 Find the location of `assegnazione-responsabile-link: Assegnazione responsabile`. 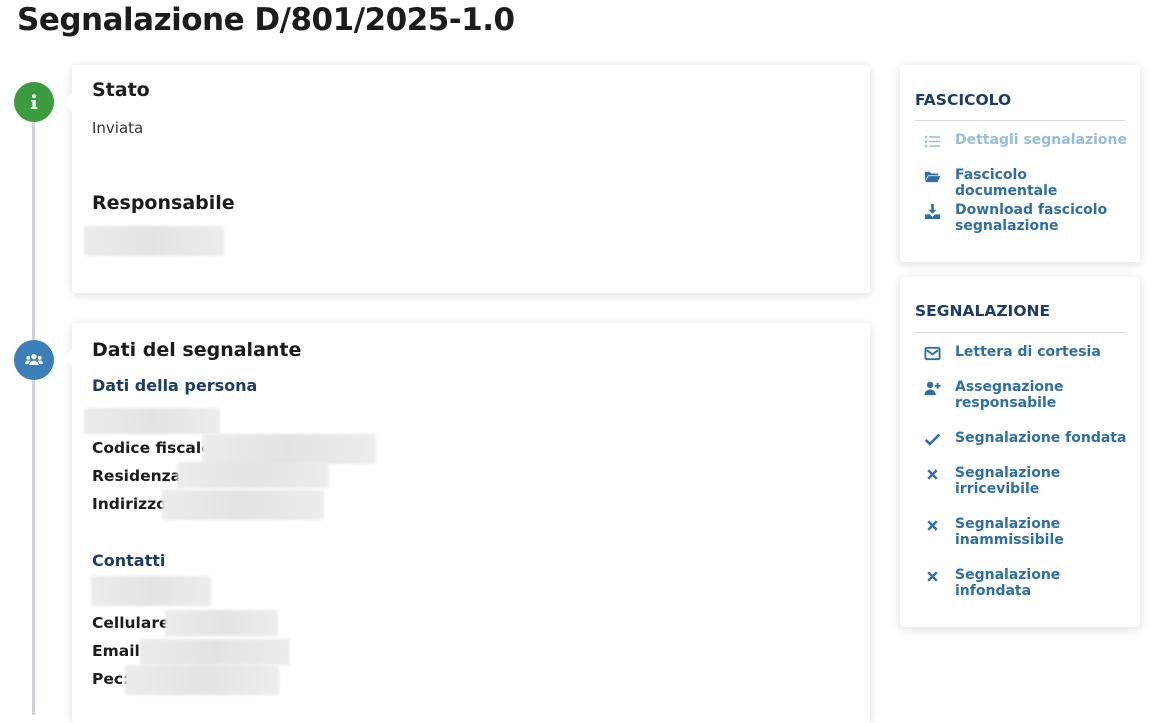

assegnazione-responsabile-link: Assegnazione responsabile is located at coordinates (1025, 395).